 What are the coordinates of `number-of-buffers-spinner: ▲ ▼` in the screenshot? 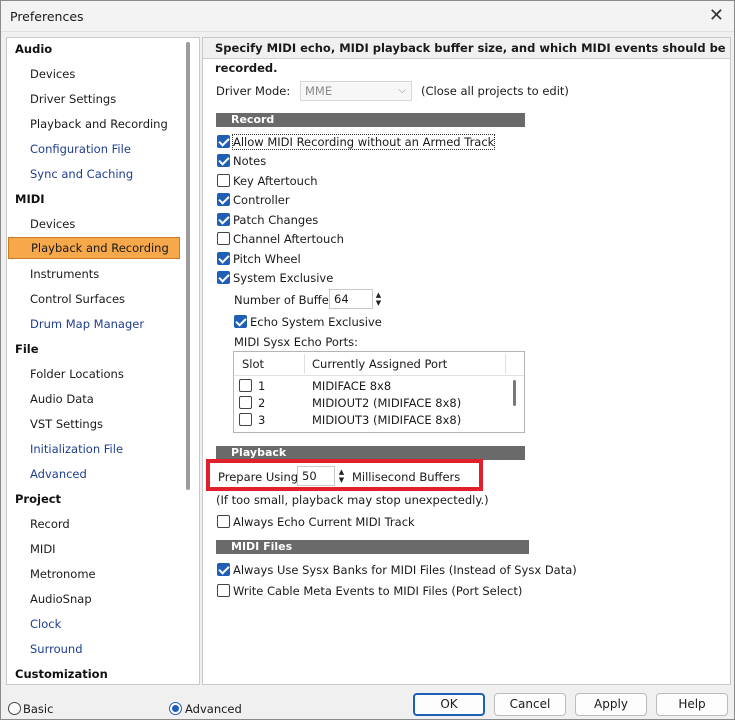 It's located at (378, 299).